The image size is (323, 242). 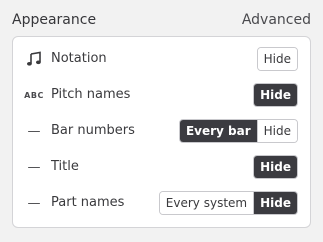 I want to click on row-notation: Notation Hide, so click(x=161, y=59).